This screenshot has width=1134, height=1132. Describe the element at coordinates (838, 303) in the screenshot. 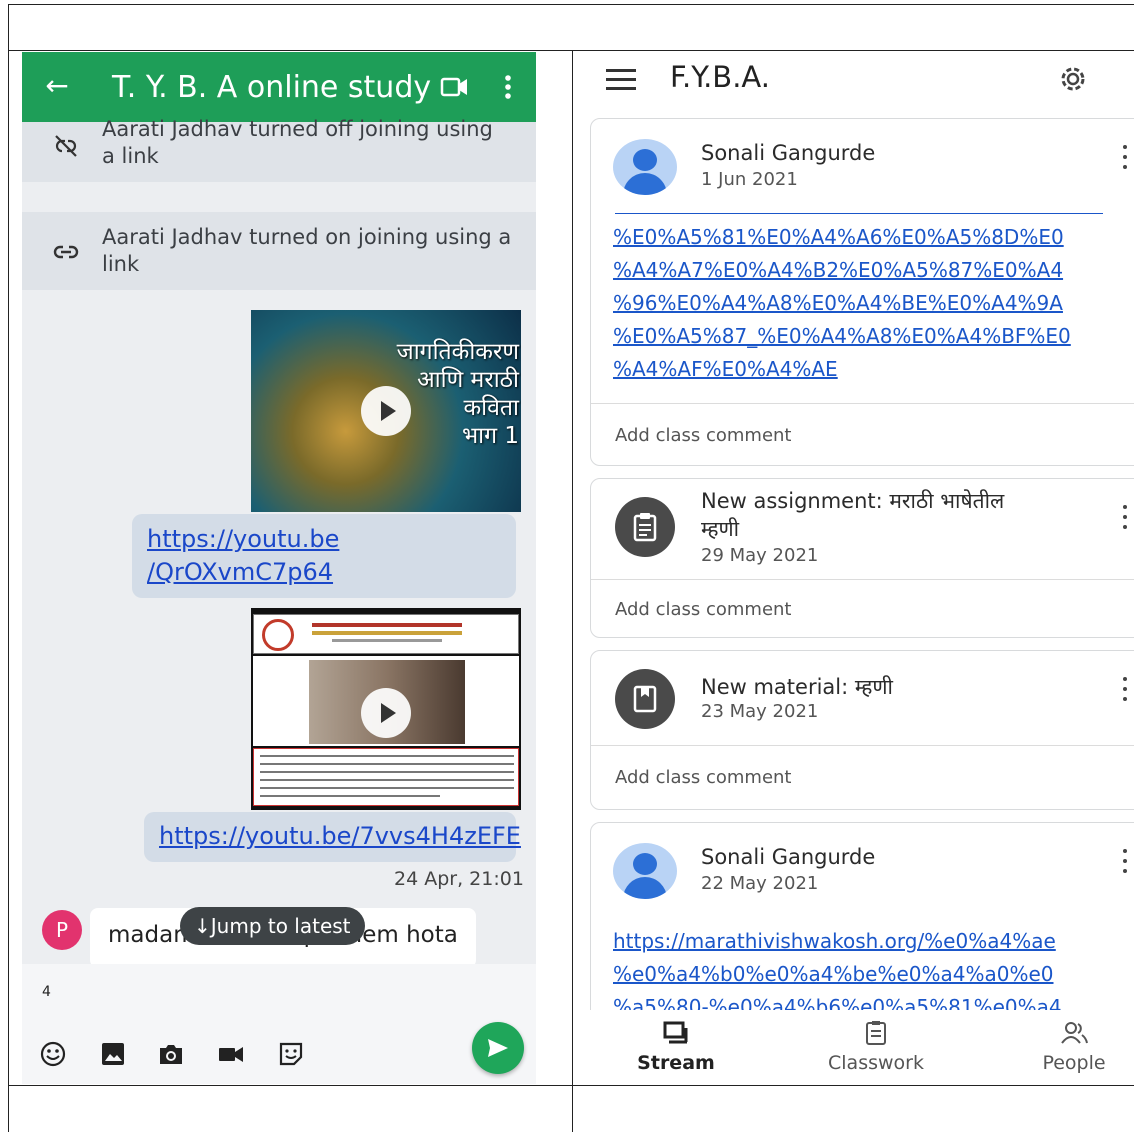

I see `post-link-line: %96%E0%A4%A8%E0%A4%BE%E0%A4%9A` at that location.